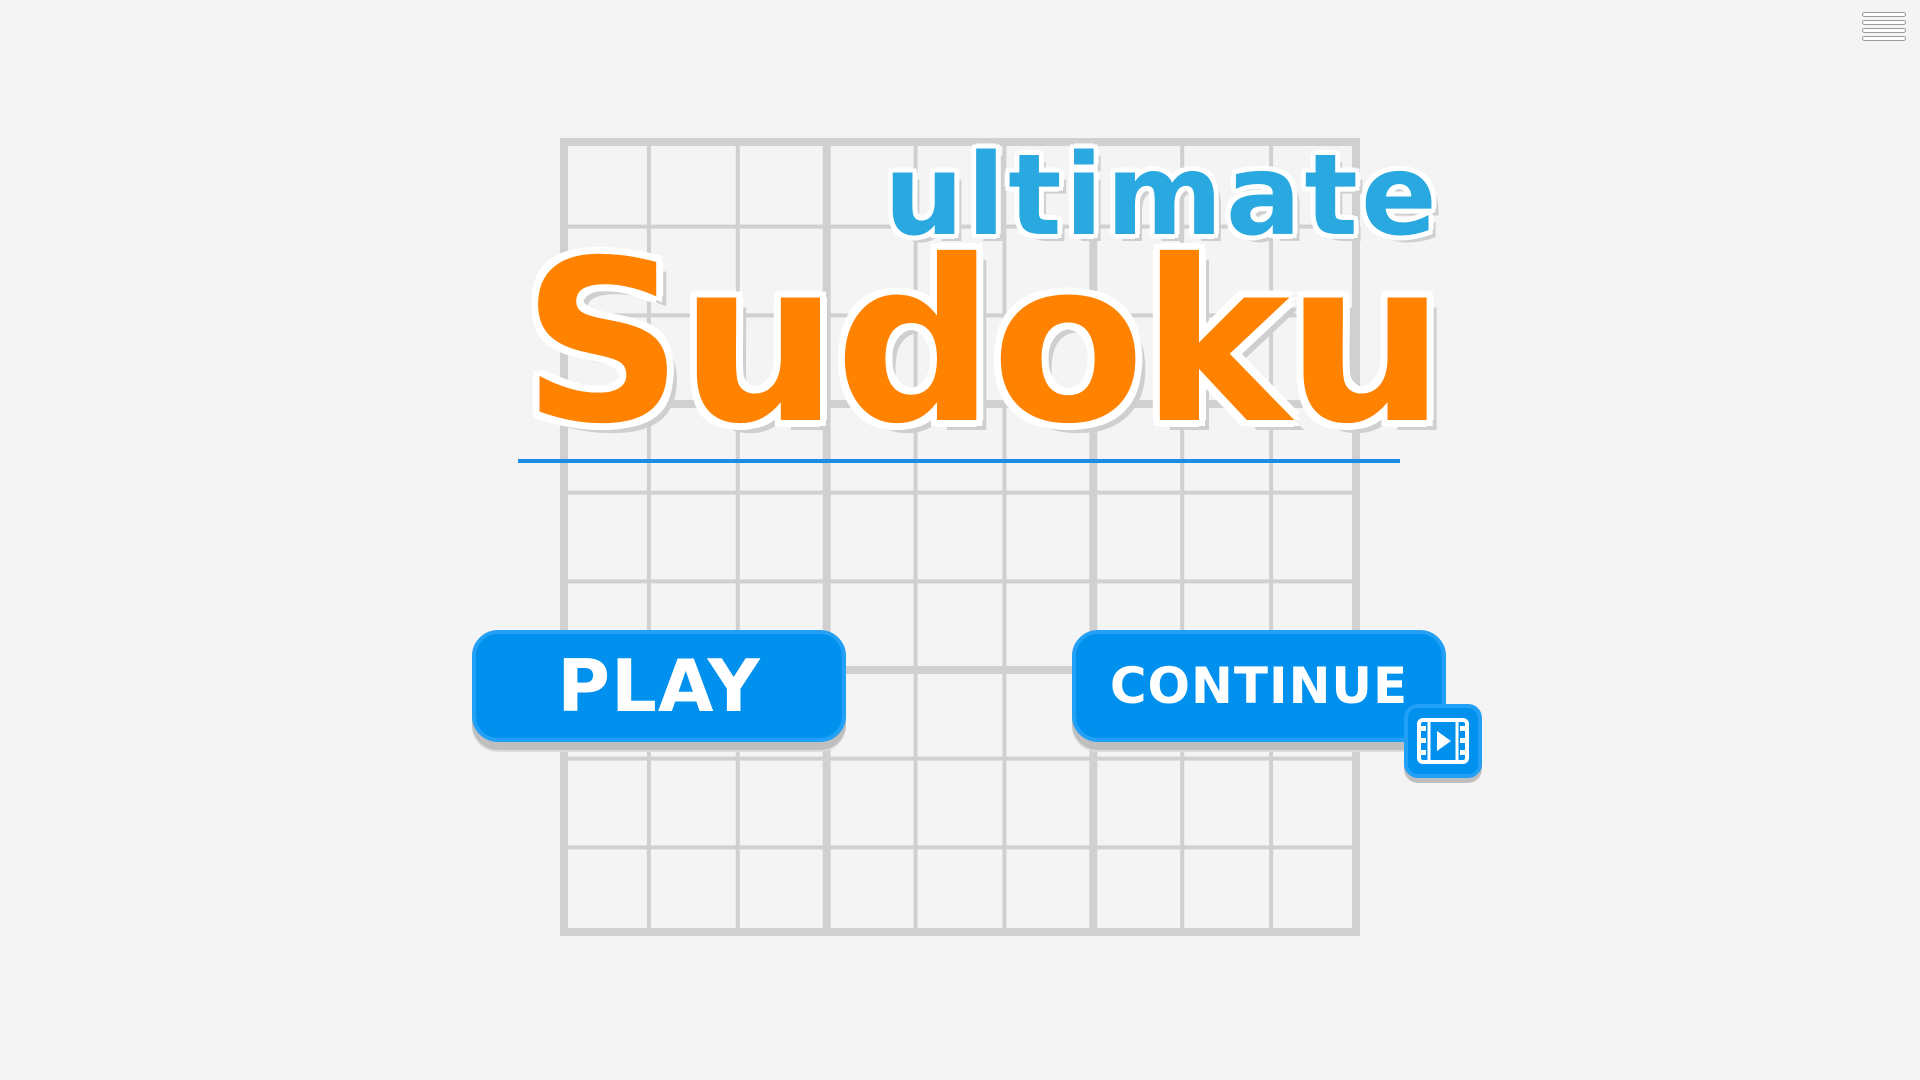 The height and width of the screenshot is (1080, 1920). I want to click on hamburger-menu-icon, so click(1884, 27).